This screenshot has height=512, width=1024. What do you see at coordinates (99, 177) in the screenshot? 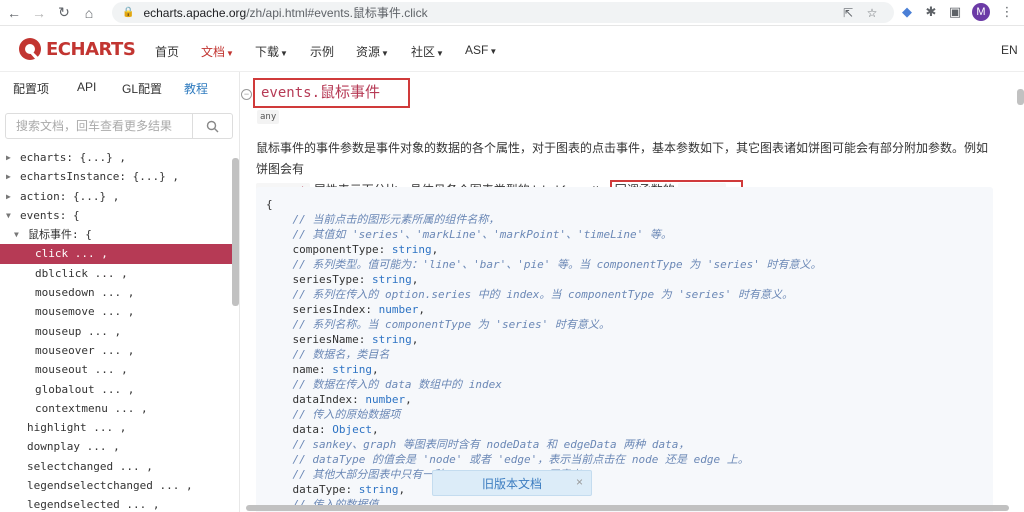
I see `tree-item-label: echartsInstance: {...} ,` at bounding box center [99, 177].